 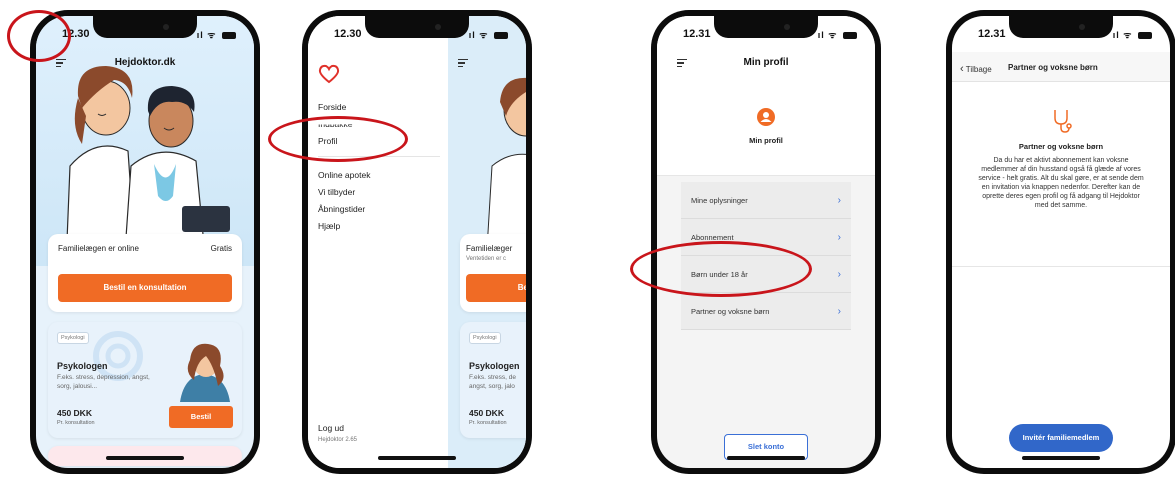 I want to click on category-tag: Psykologi, so click(x=73, y=338).